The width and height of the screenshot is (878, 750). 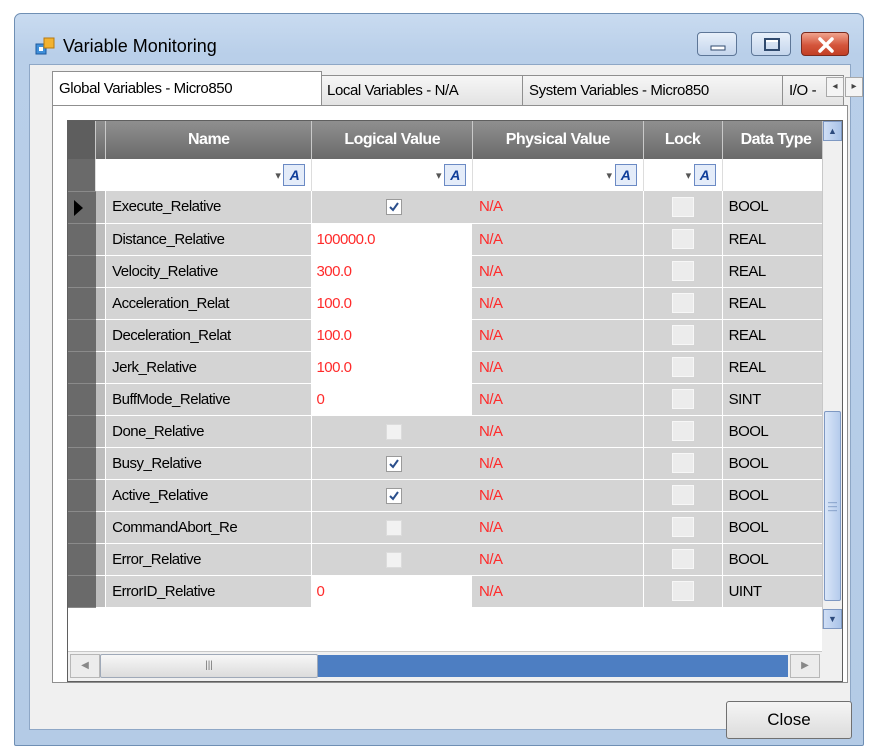 What do you see at coordinates (209, 303) in the screenshot?
I see `variable-name-cell: Acceleration_Relat` at bounding box center [209, 303].